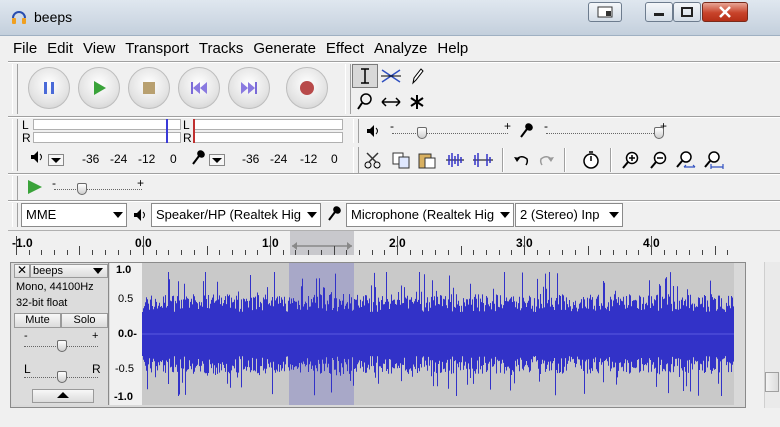 The width and height of the screenshot is (780, 427). I want to click on menu-edit: Edit, so click(60, 49).